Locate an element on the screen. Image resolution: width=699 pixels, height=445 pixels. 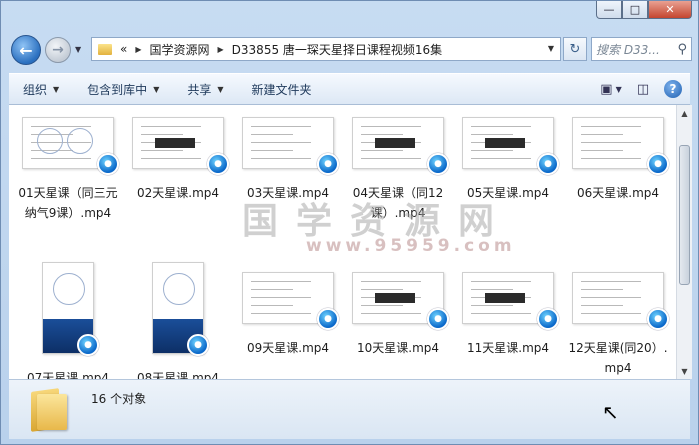
minimize-button: — is located at coordinates (609, 10).